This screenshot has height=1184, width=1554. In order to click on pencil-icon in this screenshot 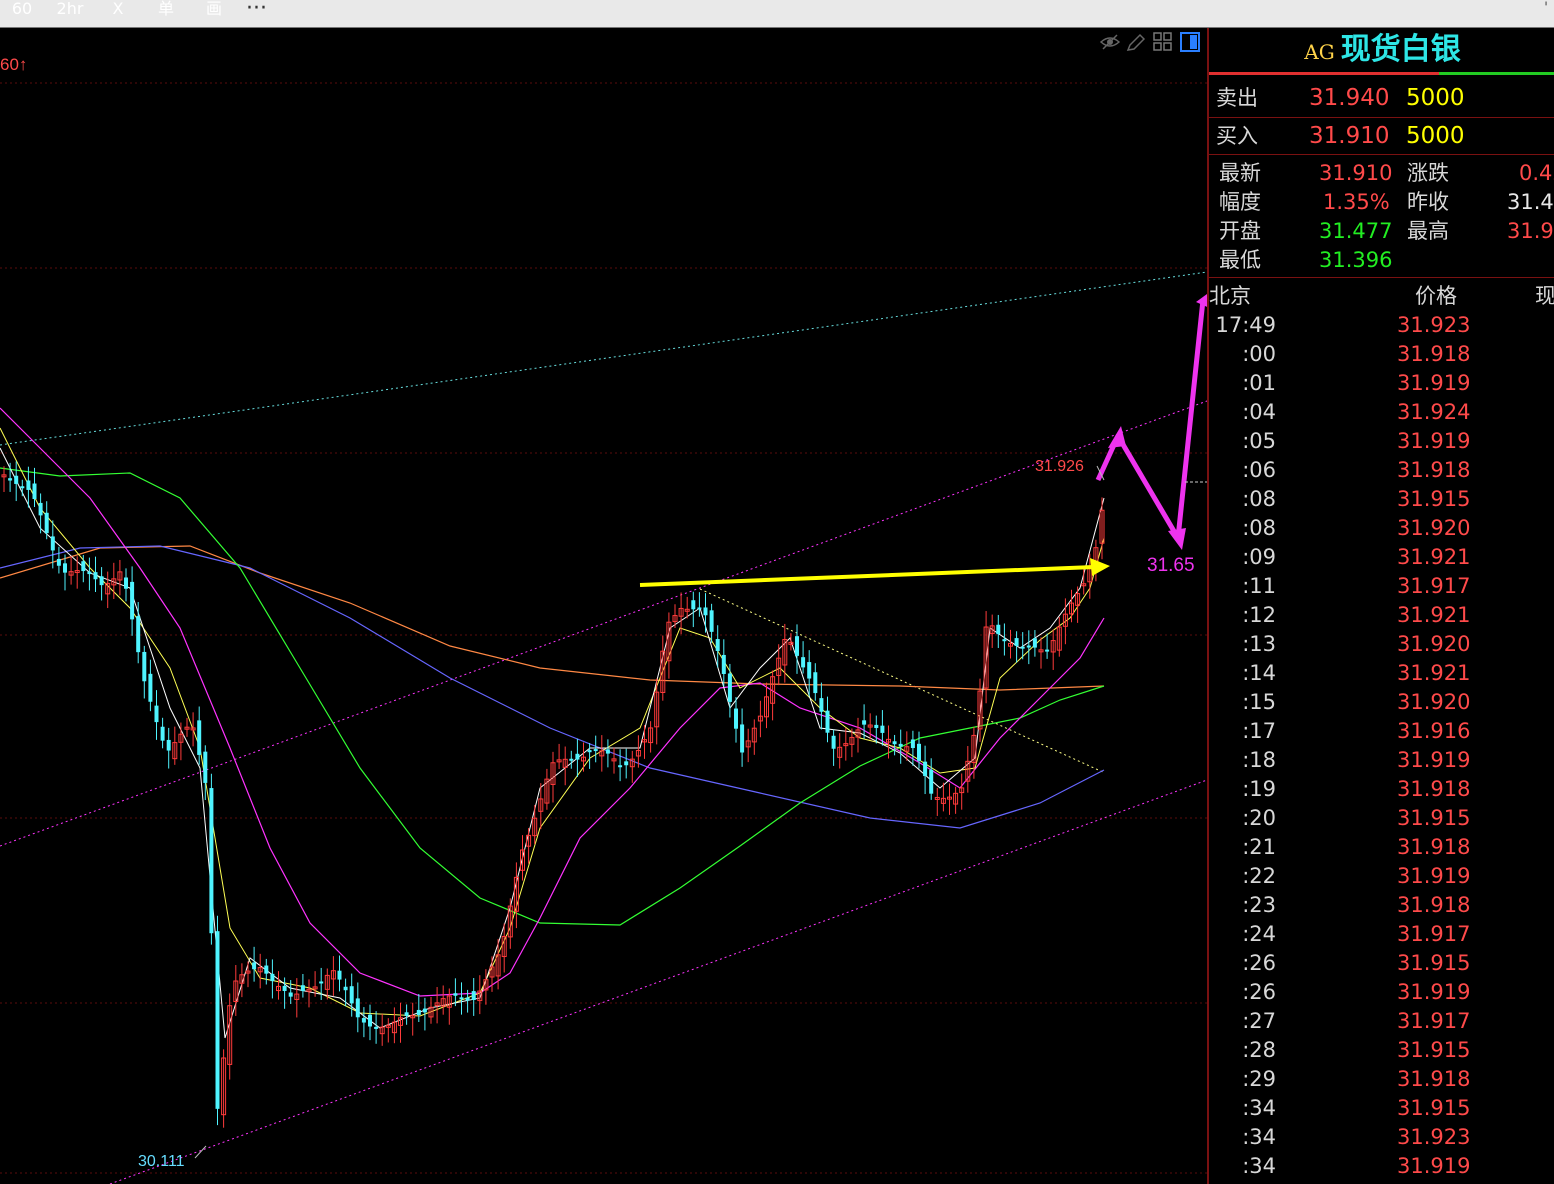, I will do `click(1136, 42)`.